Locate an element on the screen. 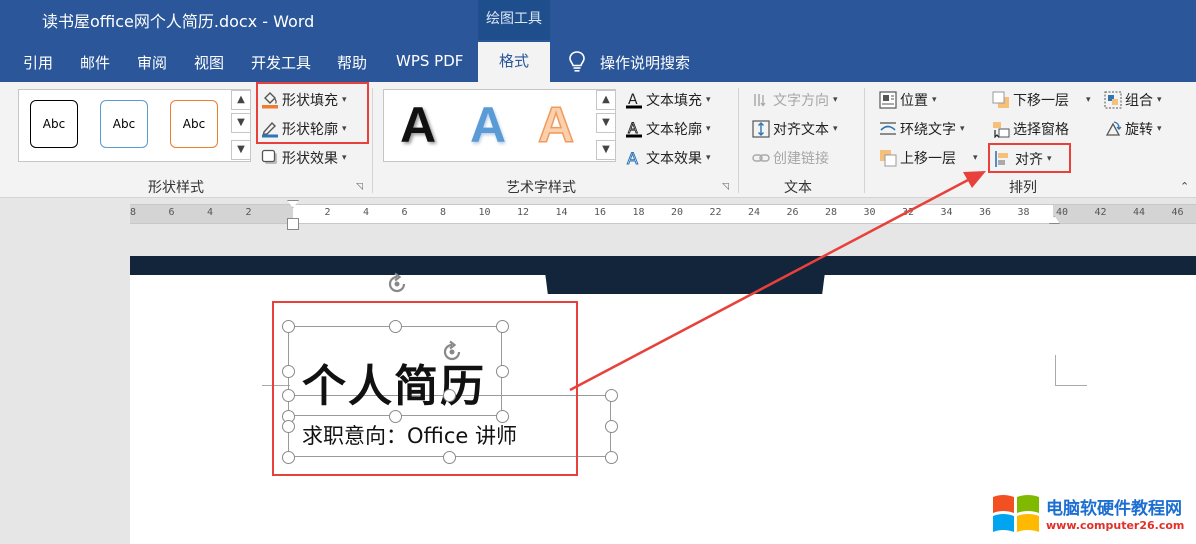 The height and width of the screenshot is (544, 1196). watermark-url: www.computer26.com is located at coordinates (1115, 525).